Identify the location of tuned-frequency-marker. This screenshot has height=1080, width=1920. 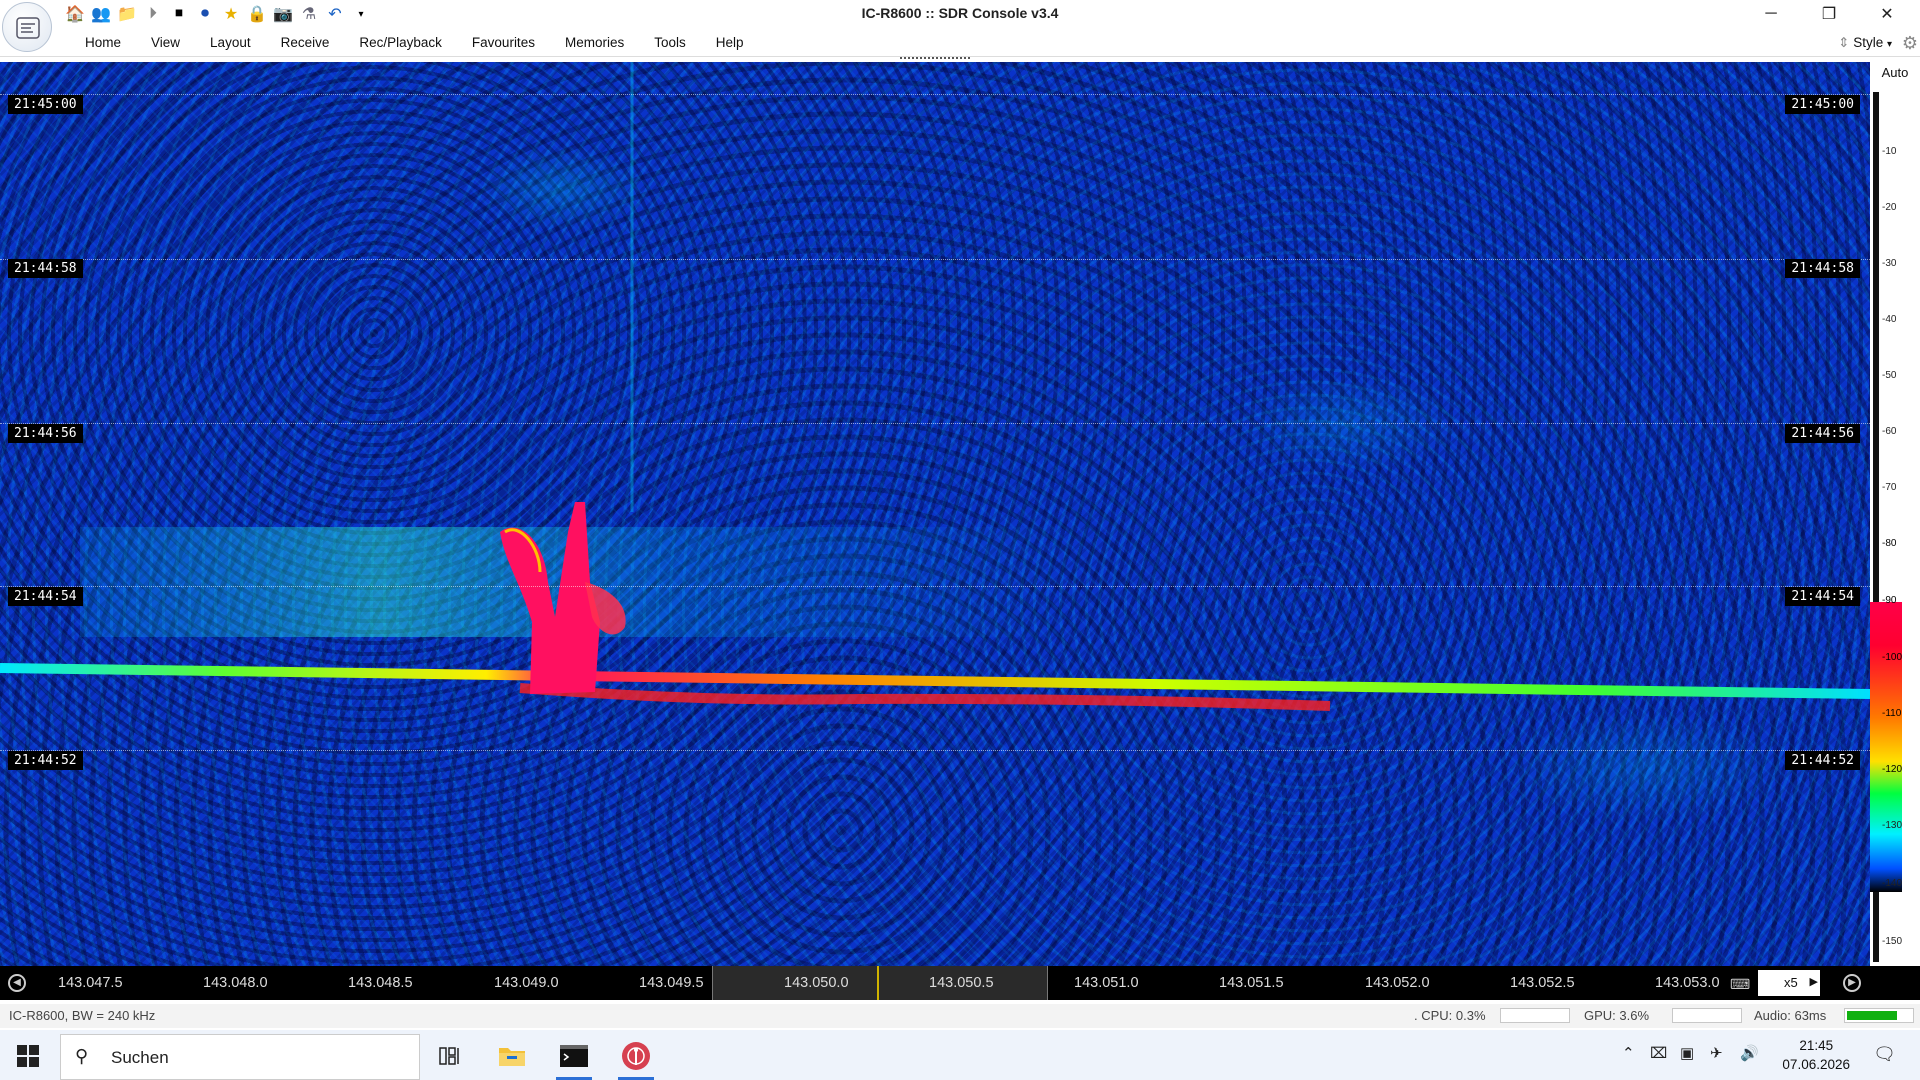
(878, 983).